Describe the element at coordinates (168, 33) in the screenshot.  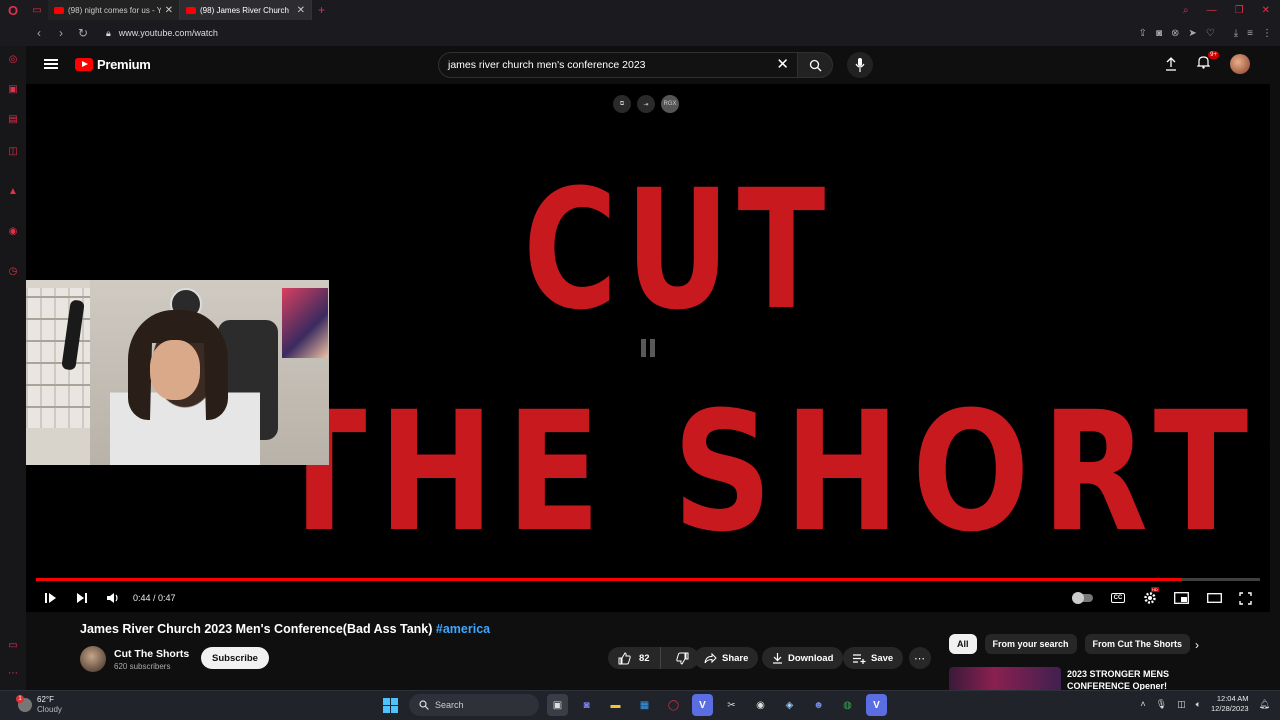
I see `url-field: www.youtube.com/watch` at that location.